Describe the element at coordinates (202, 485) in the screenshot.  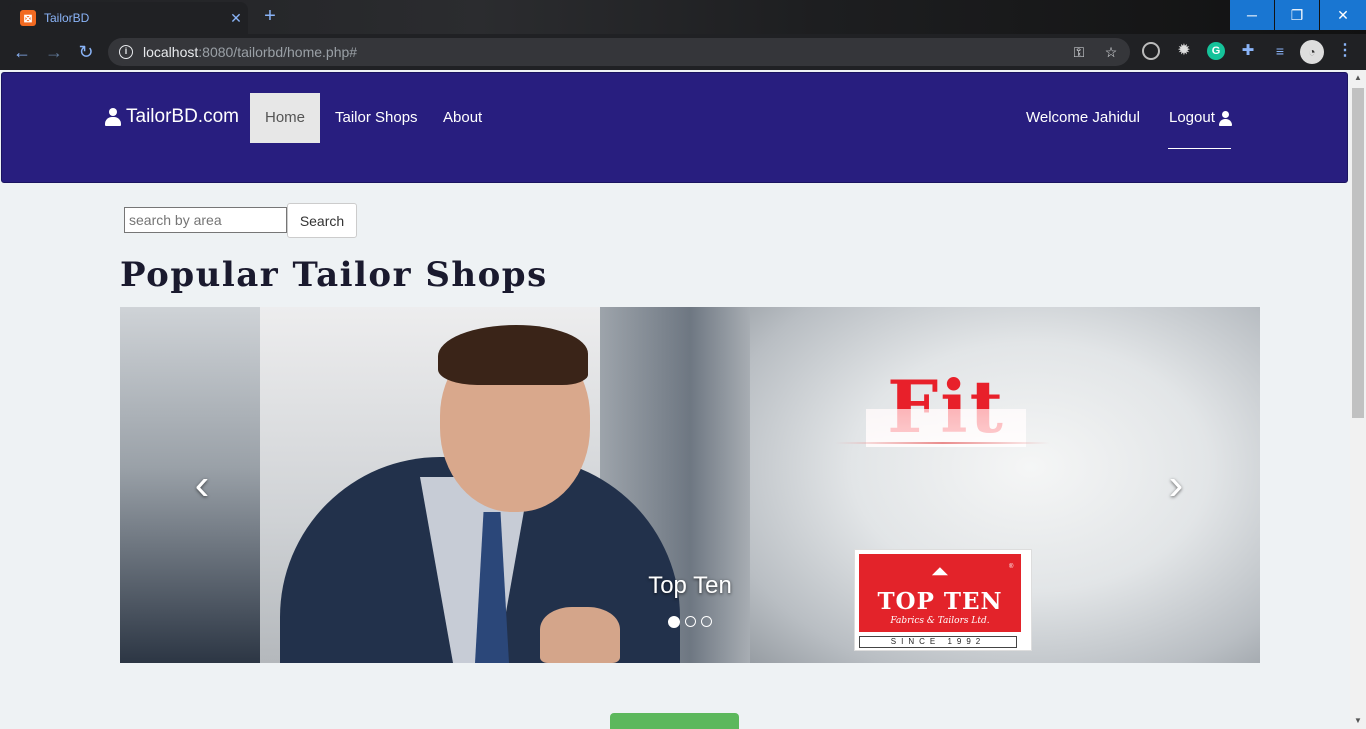
I see `carousel-prev-chevron-icon: ‹` at that location.